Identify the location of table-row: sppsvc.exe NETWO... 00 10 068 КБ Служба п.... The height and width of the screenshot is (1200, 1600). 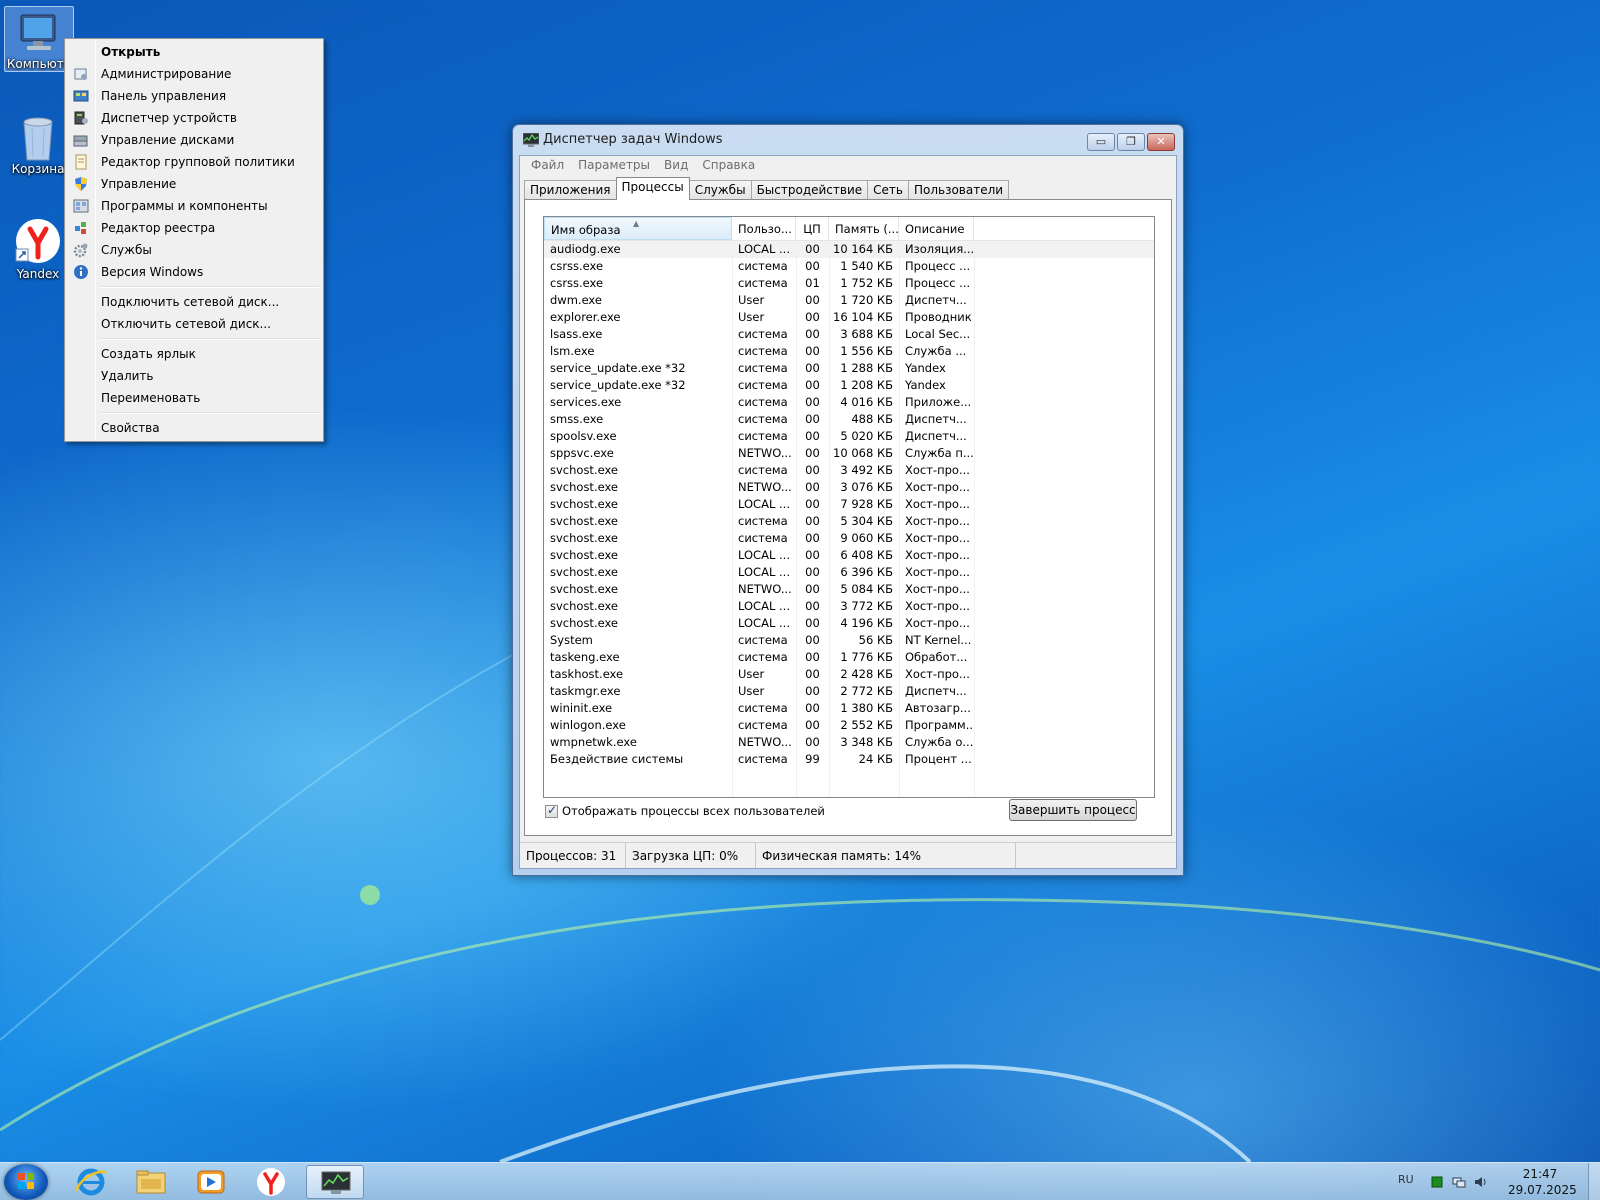
(849, 453).